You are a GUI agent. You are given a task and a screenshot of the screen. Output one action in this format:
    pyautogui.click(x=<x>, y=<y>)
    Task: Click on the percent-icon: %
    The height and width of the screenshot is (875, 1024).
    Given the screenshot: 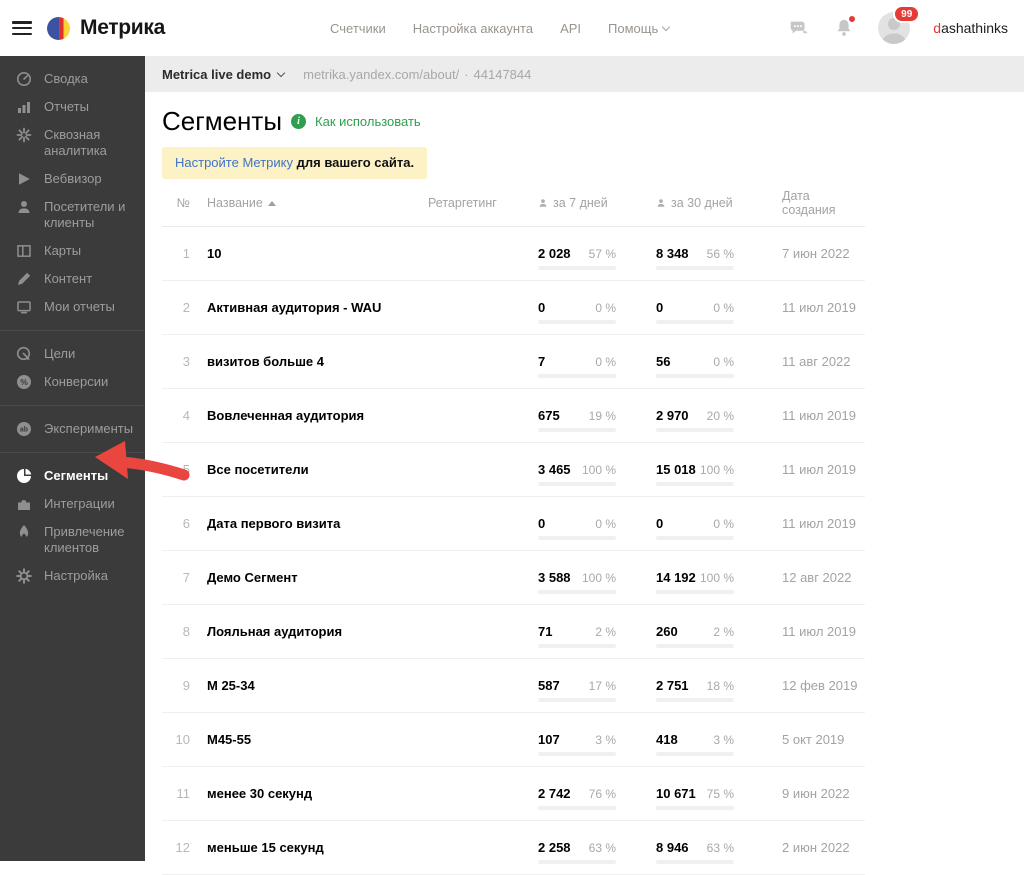 What is the action you would take?
    pyautogui.click(x=24, y=382)
    